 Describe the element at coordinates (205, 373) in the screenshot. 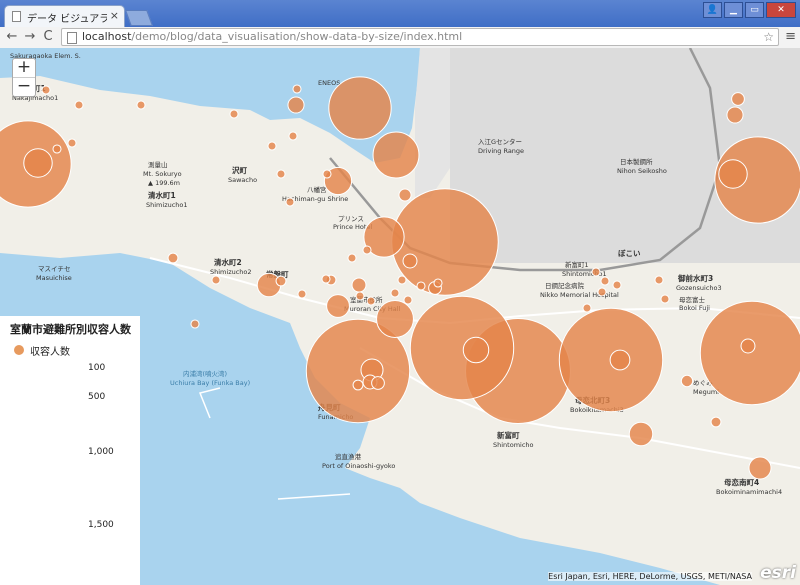

I see `place-label: 内浦湾(噴火湾)` at that location.